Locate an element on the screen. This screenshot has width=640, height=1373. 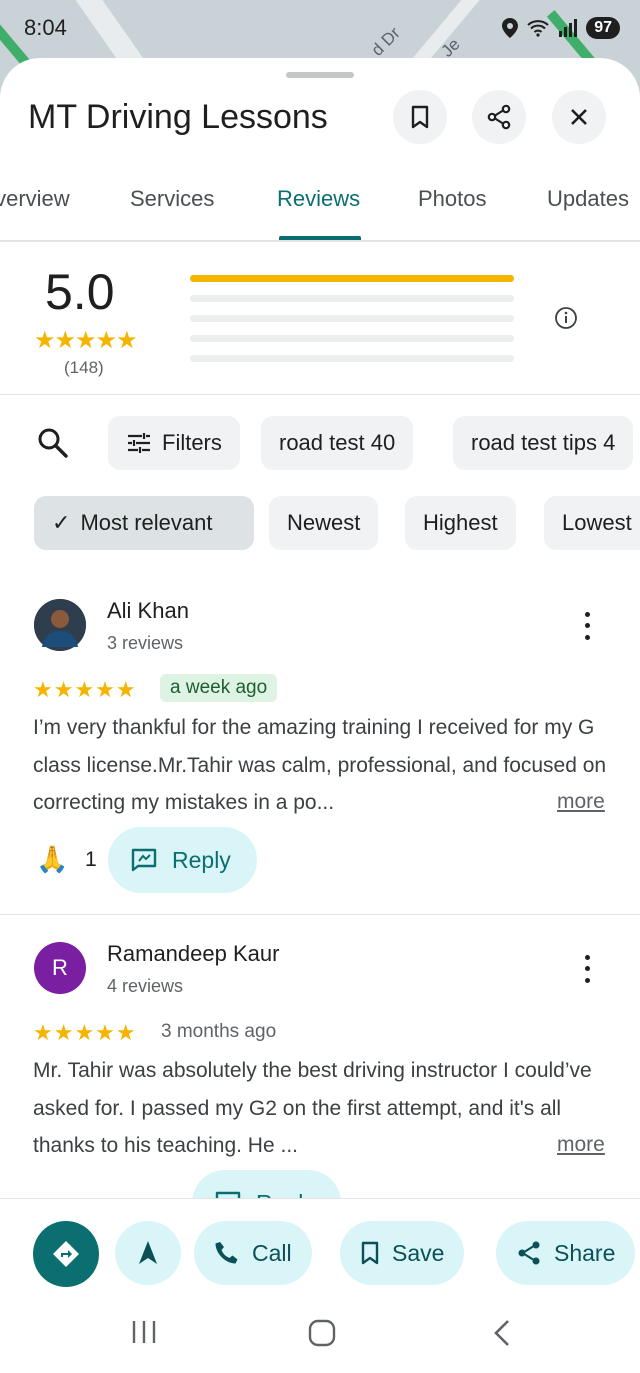
signal-icon is located at coordinates (568, 28).